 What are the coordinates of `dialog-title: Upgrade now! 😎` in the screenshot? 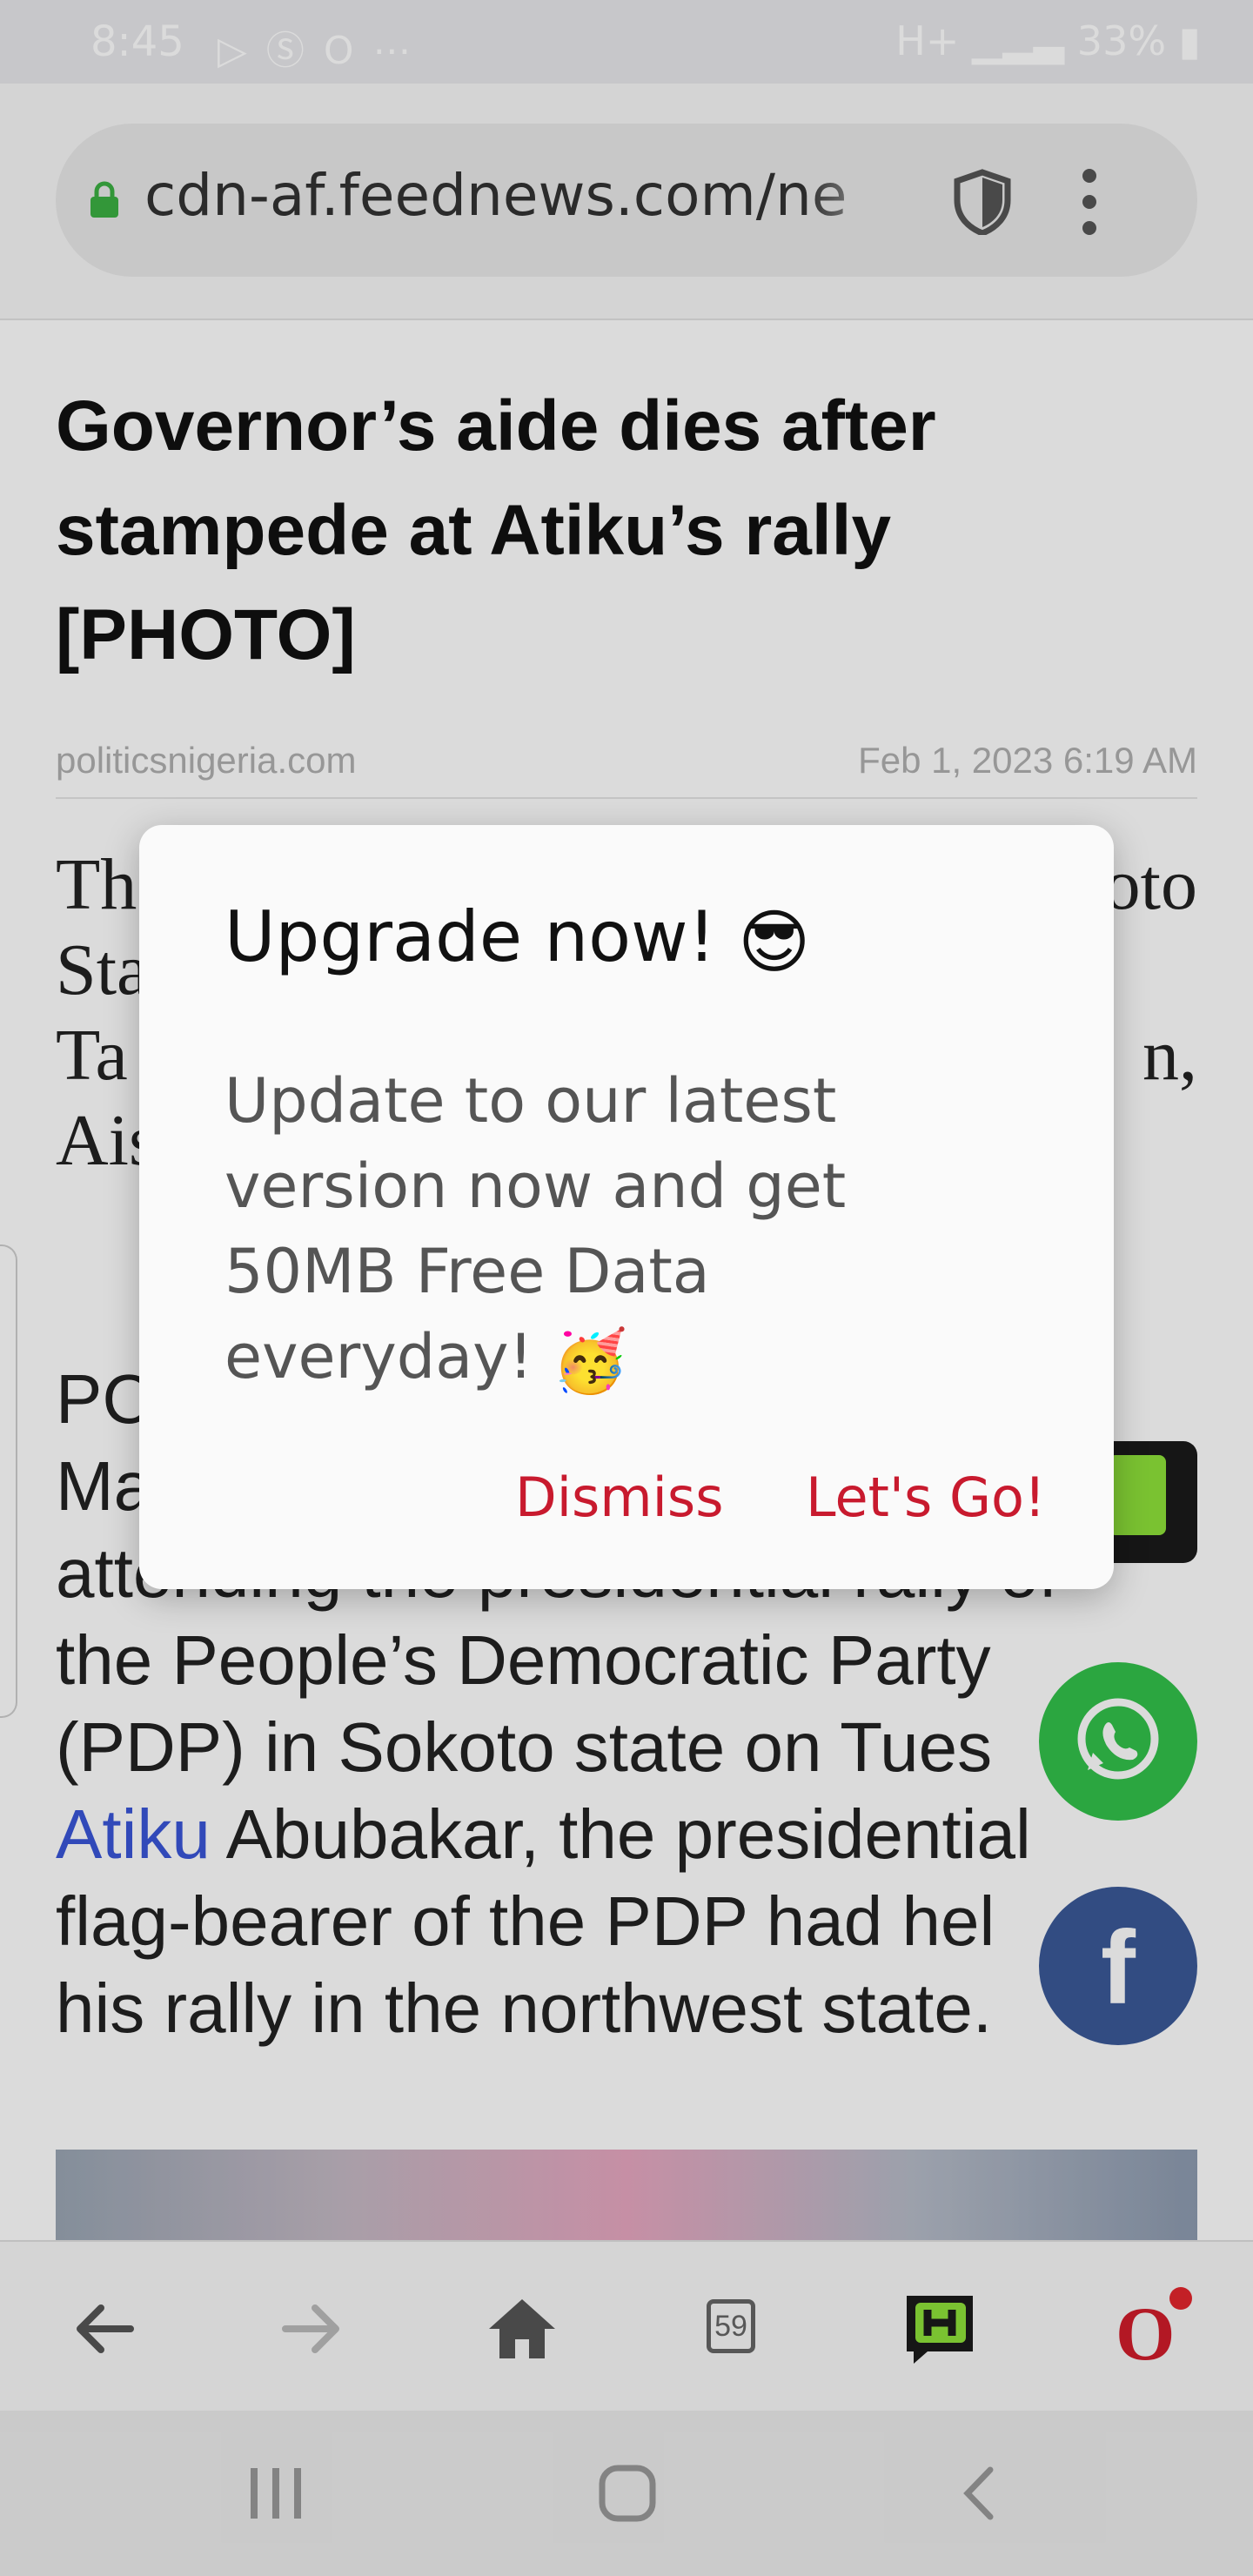 It's located at (517, 940).